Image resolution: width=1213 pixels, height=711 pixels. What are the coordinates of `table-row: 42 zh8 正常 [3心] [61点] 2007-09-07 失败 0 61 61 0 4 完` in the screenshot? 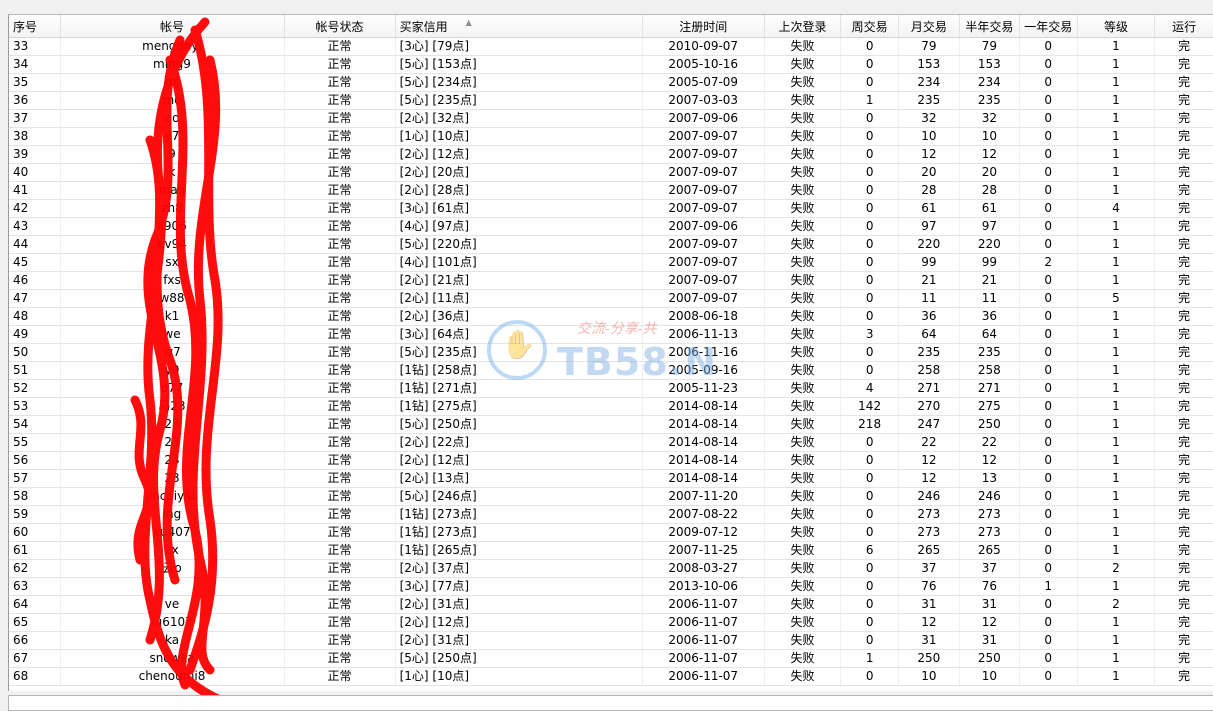 It's located at (611, 208).